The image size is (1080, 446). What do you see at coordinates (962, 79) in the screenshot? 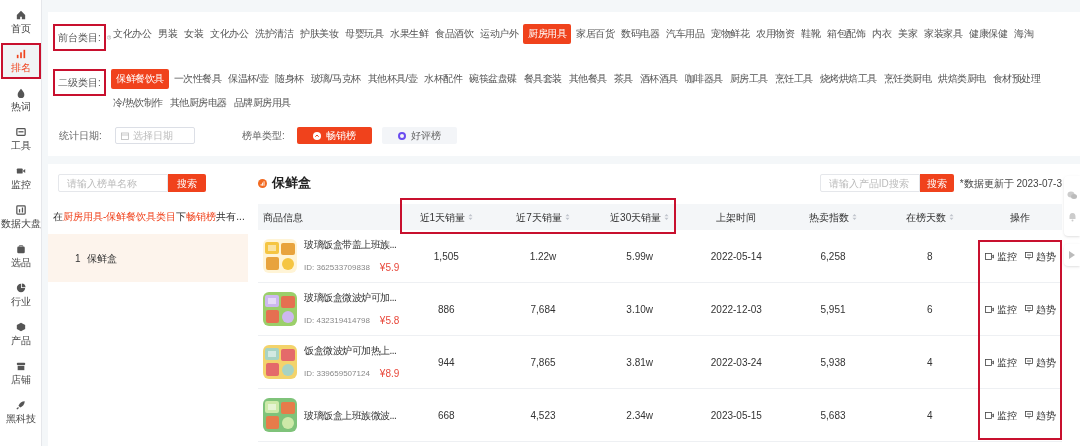
I see `category-tab: 烘焙类厨电` at bounding box center [962, 79].